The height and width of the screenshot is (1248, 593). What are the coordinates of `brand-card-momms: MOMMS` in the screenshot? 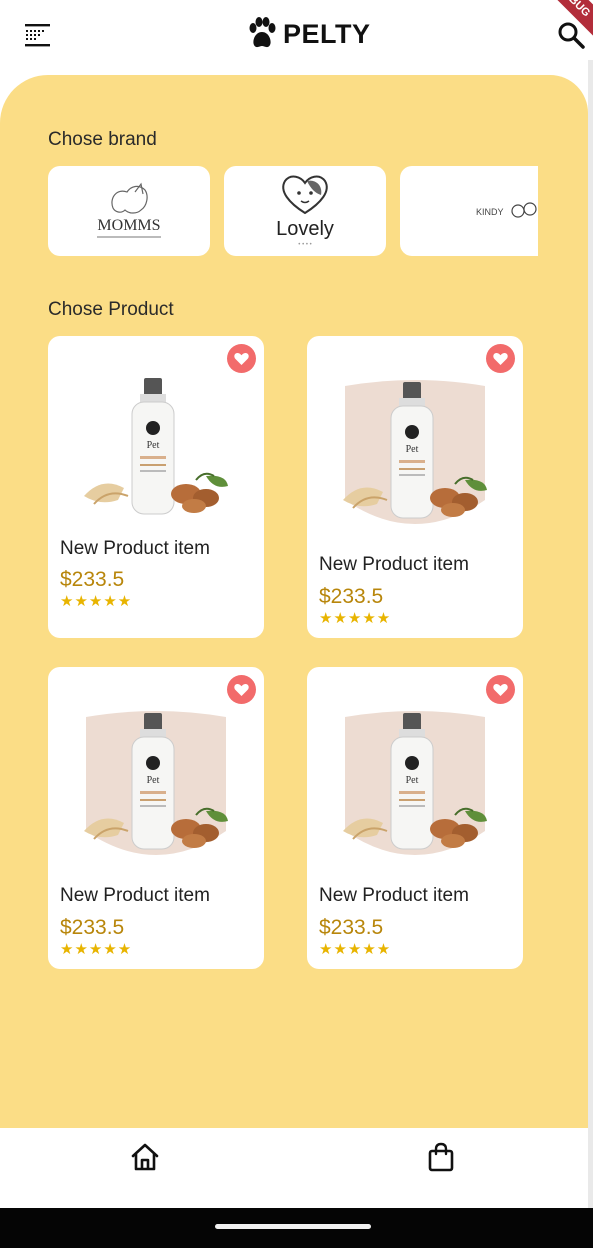 It's located at (129, 211).